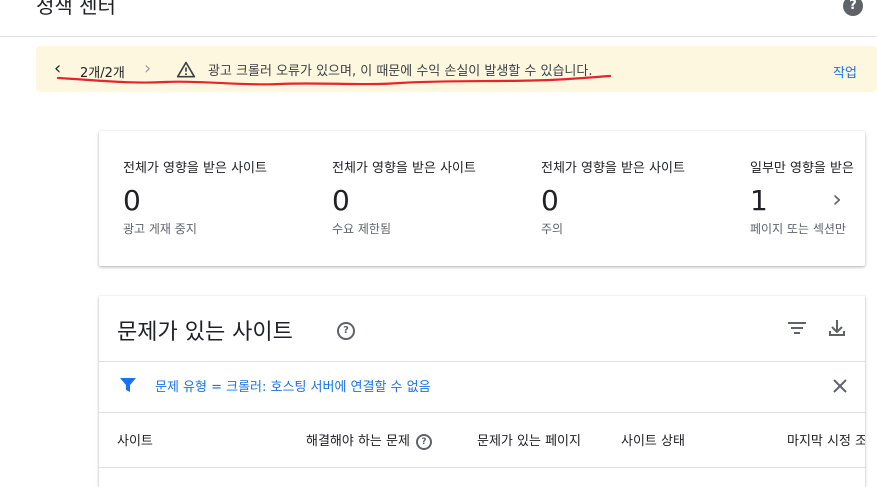  Describe the element at coordinates (160, 229) in the screenshot. I see `stat-sublabel: 광고 게재 중지` at that location.